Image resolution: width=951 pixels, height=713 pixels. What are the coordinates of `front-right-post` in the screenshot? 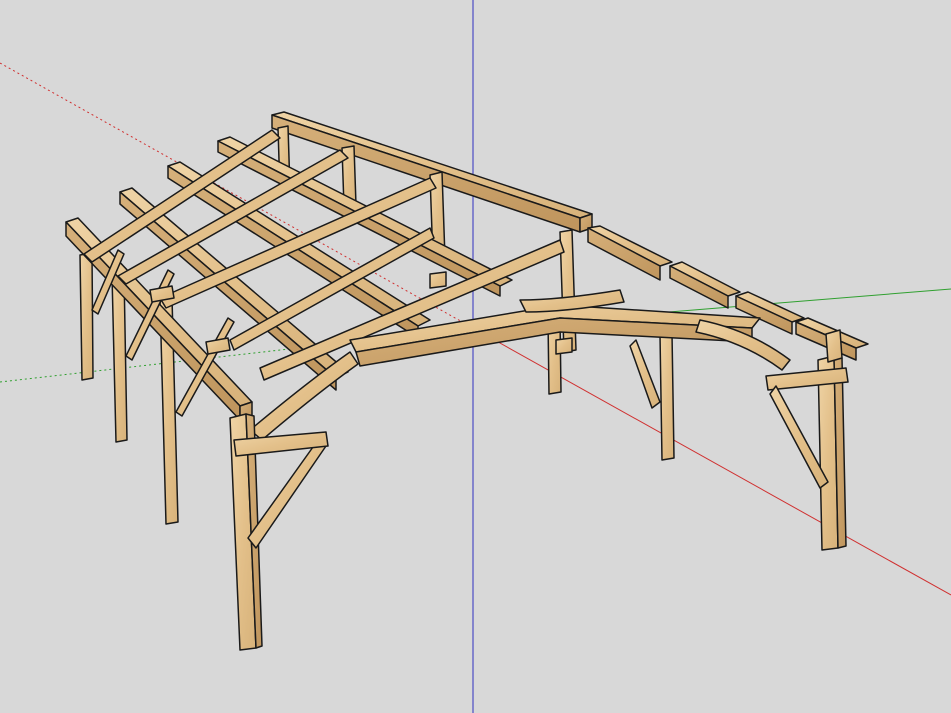 It's located at (832, 440).